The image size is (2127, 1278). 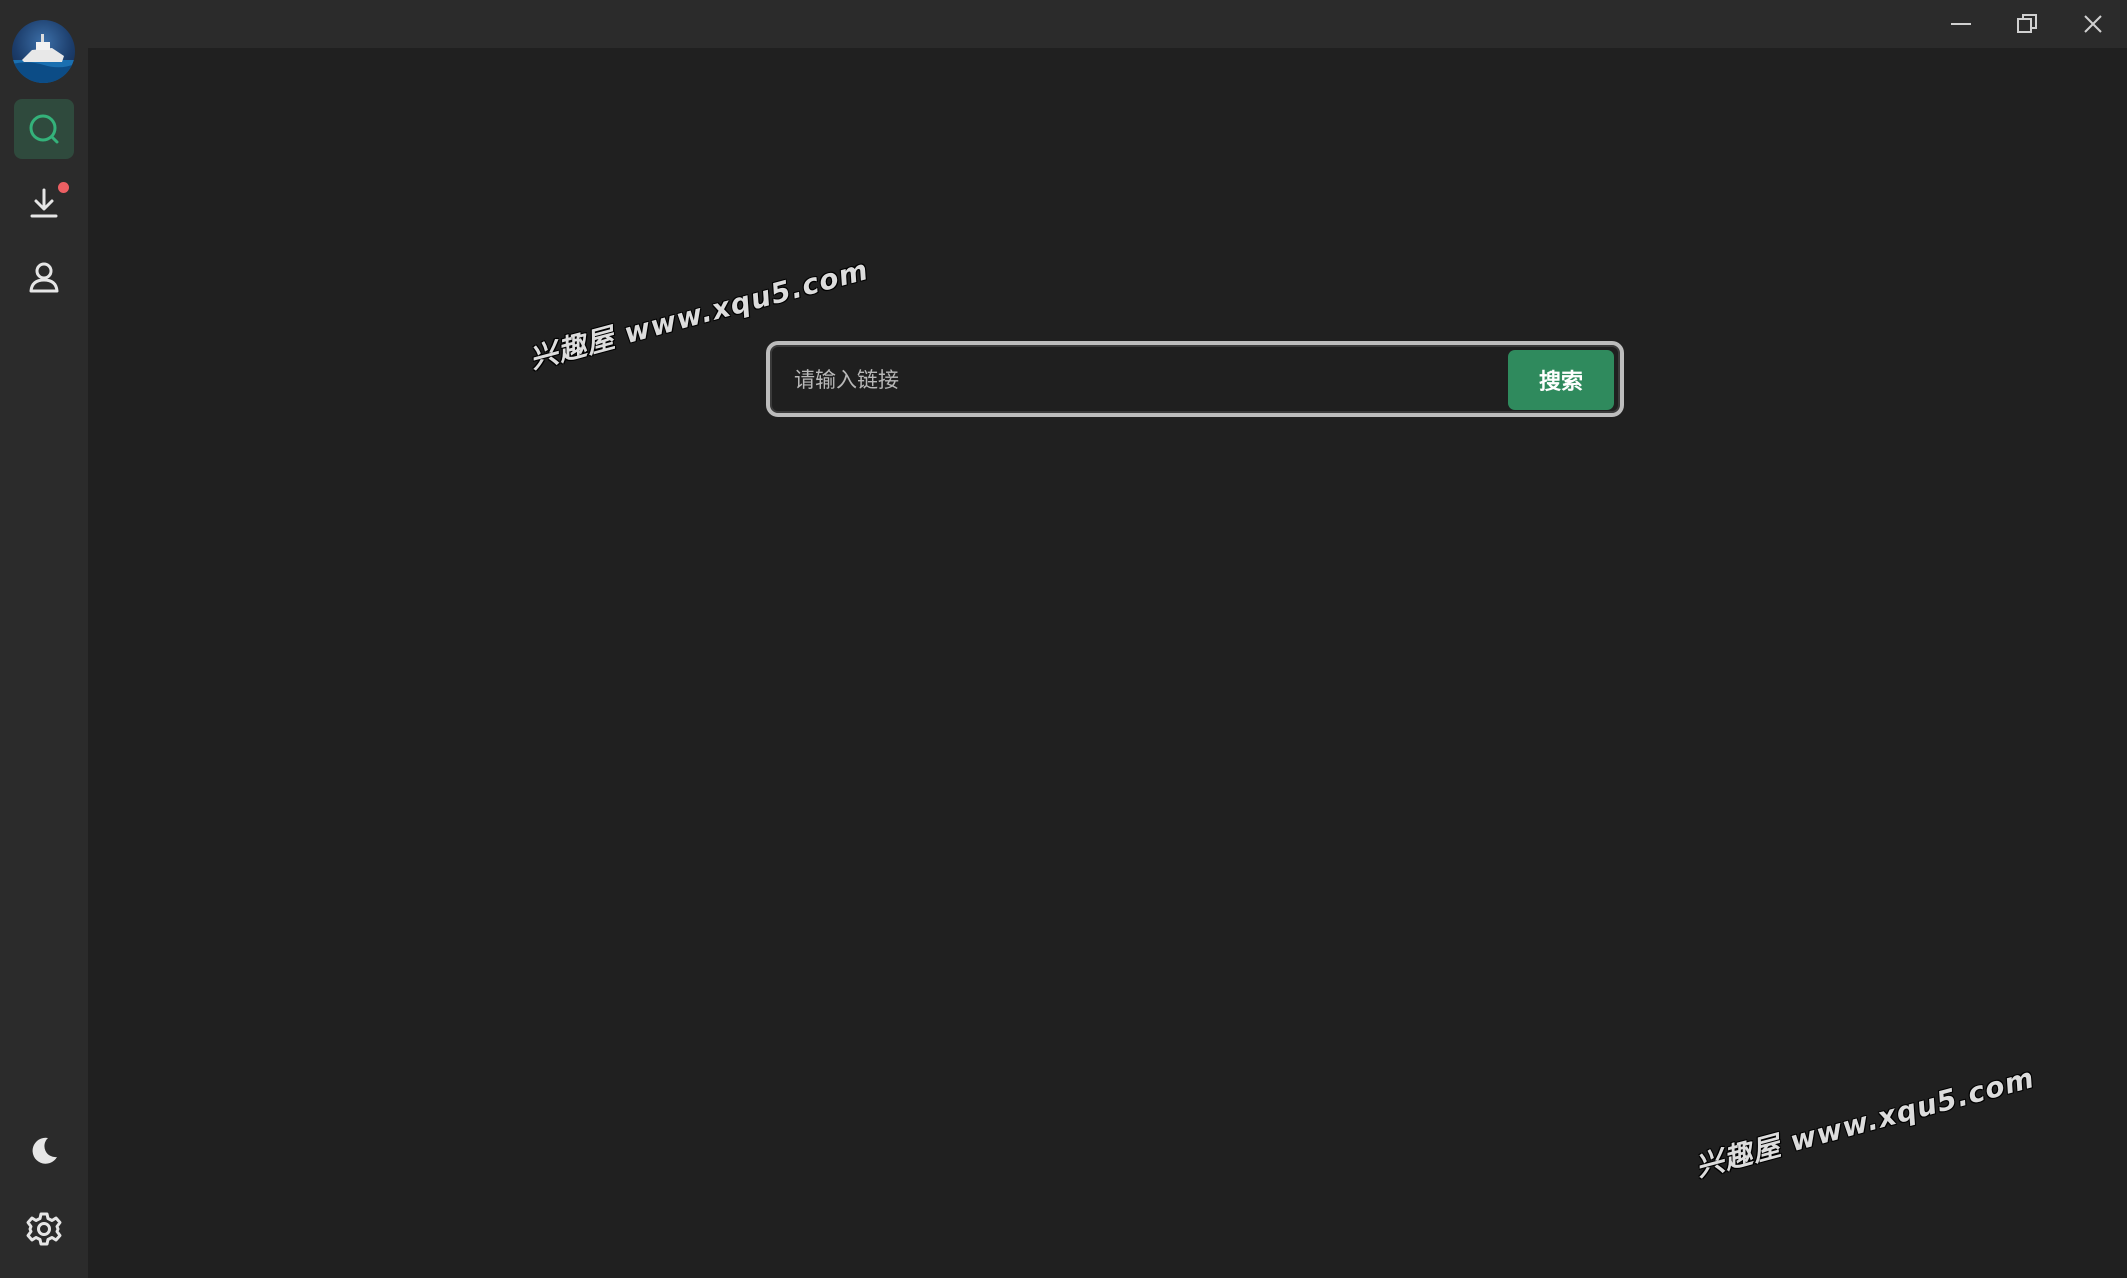 What do you see at coordinates (1107, 24) in the screenshot?
I see `title-bar` at bounding box center [1107, 24].